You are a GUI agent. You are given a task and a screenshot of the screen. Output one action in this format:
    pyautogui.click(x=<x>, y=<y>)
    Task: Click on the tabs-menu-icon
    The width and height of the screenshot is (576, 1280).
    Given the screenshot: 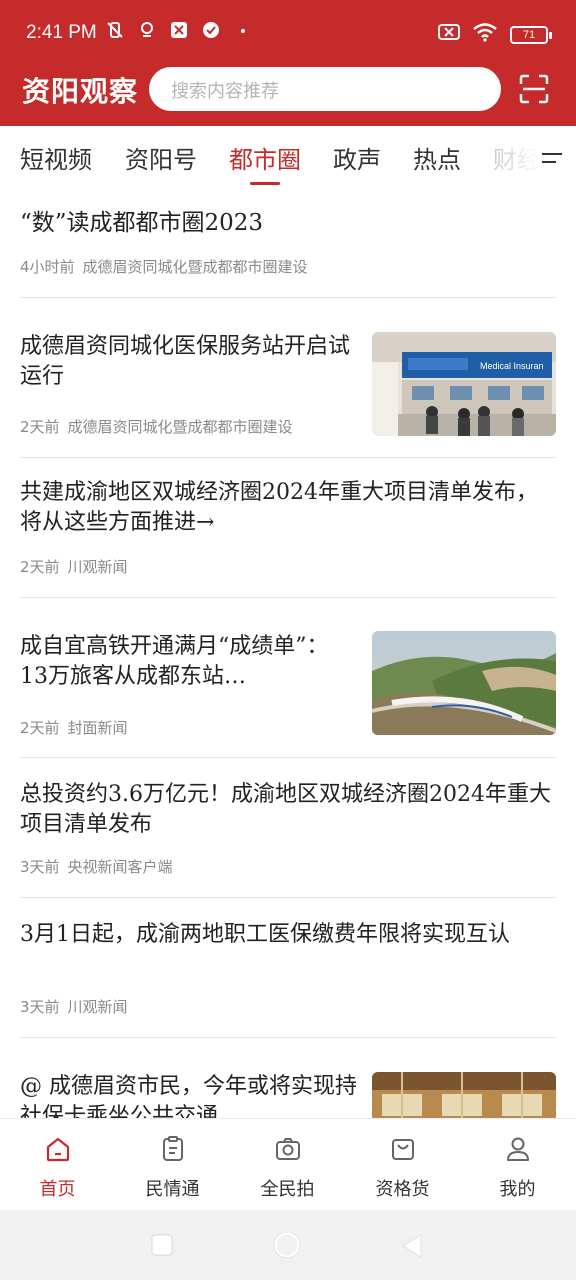 What is the action you would take?
    pyautogui.click(x=552, y=159)
    